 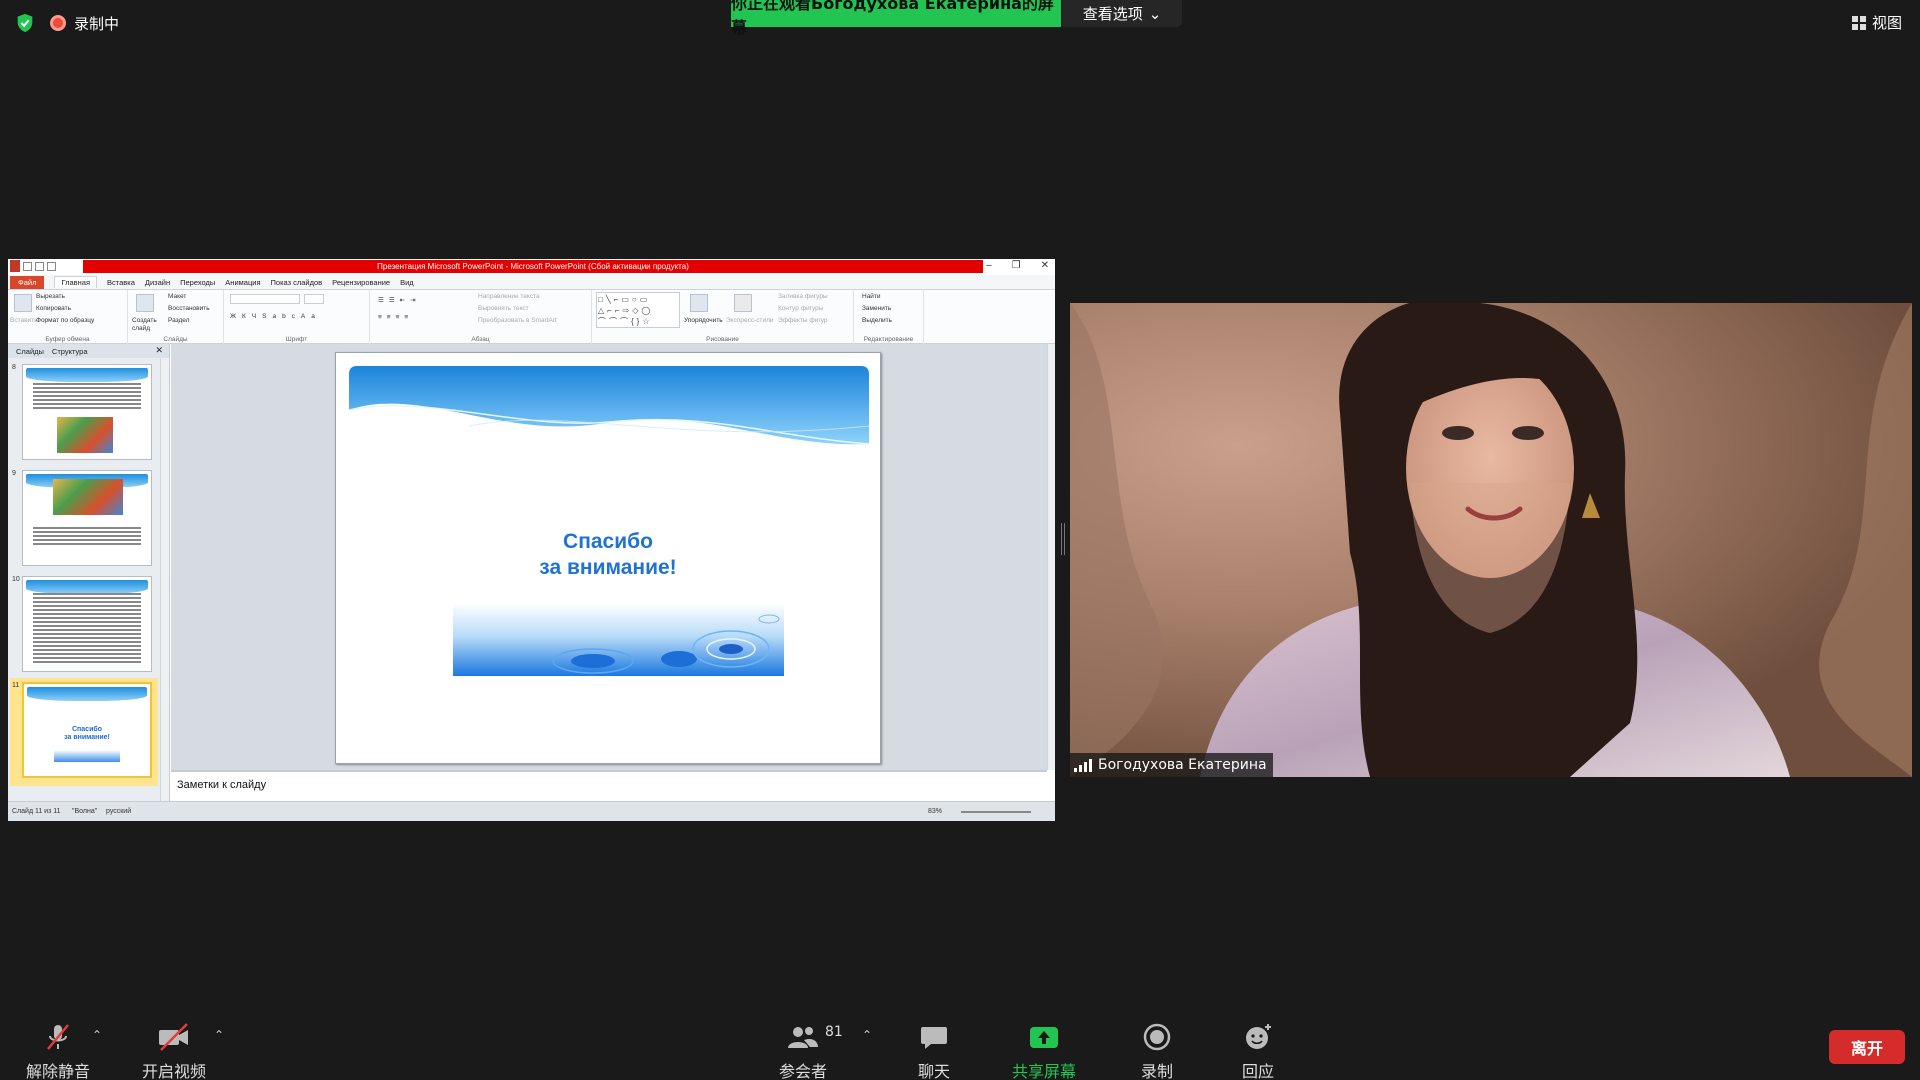 What do you see at coordinates (275, 316) in the screenshot?
I see `font-format-buttons: ЖКЧSabcAa` at bounding box center [275, 316].